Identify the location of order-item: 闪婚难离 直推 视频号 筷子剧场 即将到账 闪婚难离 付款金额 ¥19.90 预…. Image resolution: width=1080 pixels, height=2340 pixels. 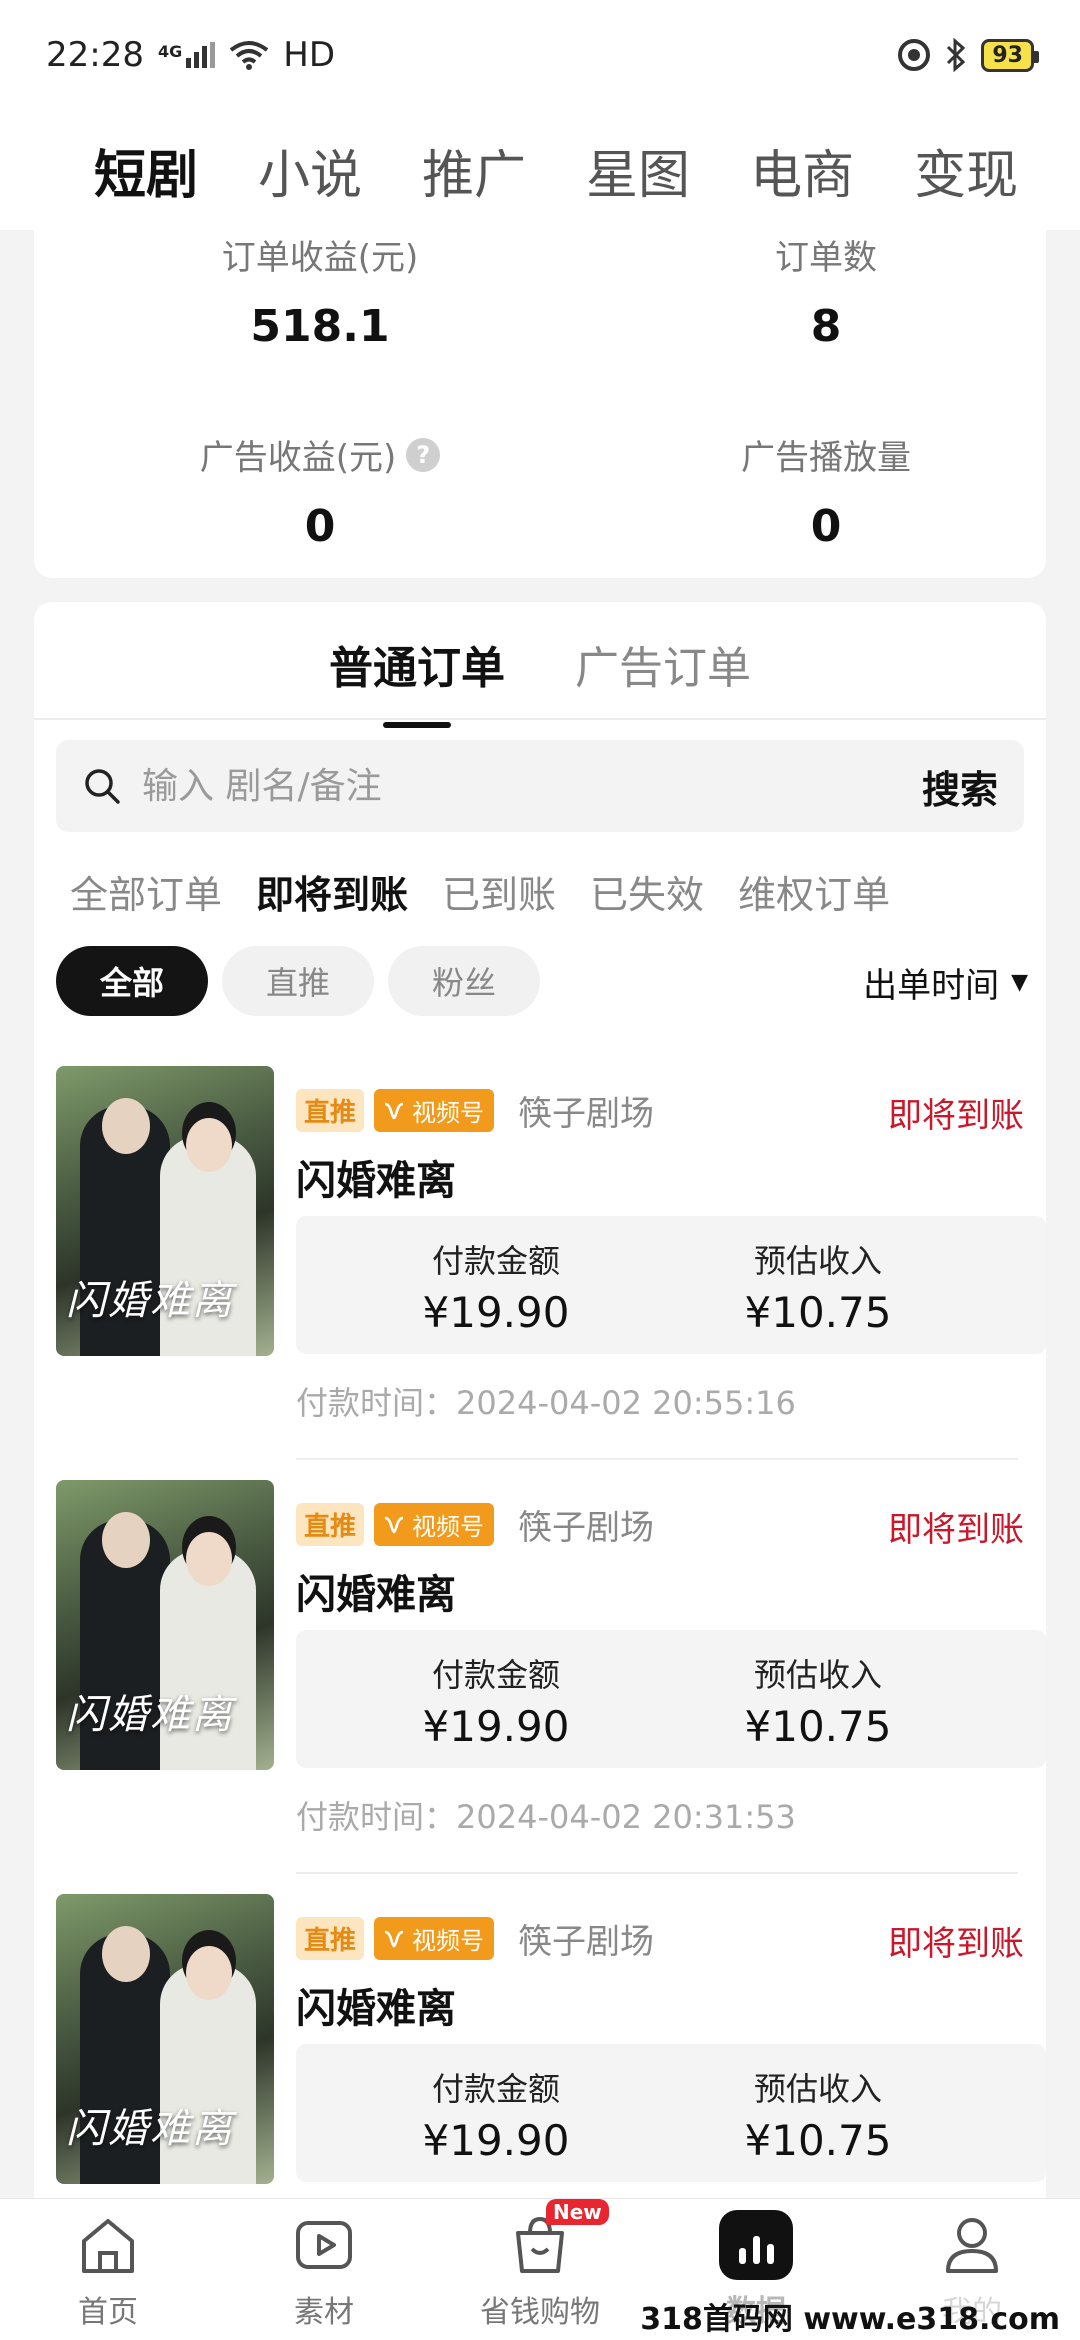
(551, 2048).